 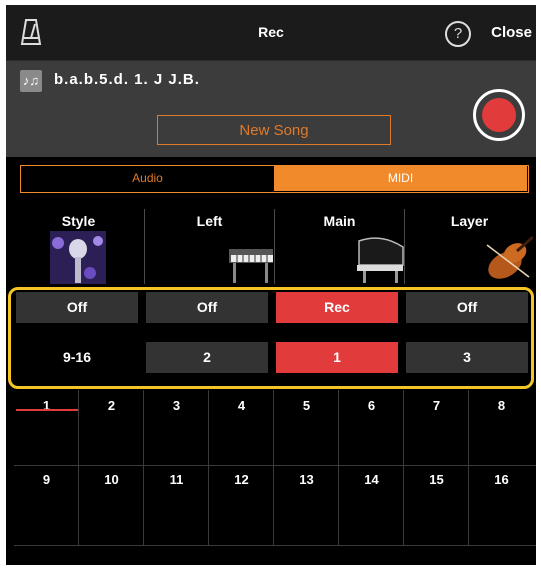 I want to click on track-2: 2, so click(x=111, y=406).